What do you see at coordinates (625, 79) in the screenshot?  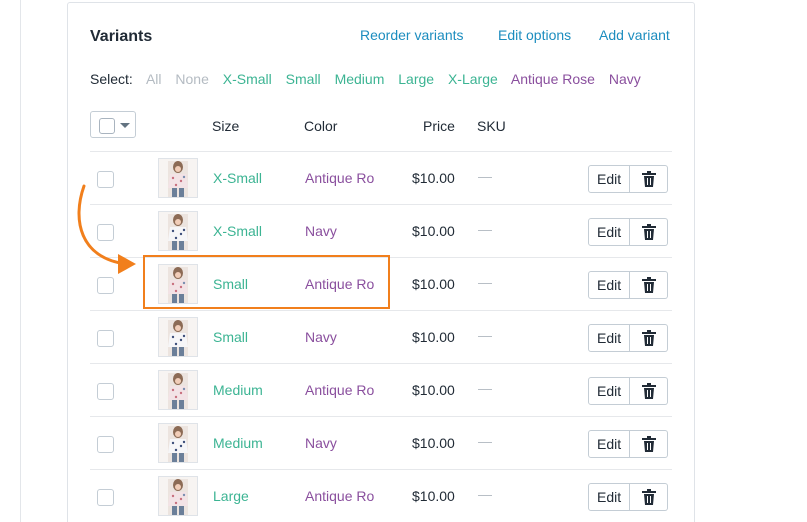 I see `select-color-navy: Navy` at bounding box center [625, 79].